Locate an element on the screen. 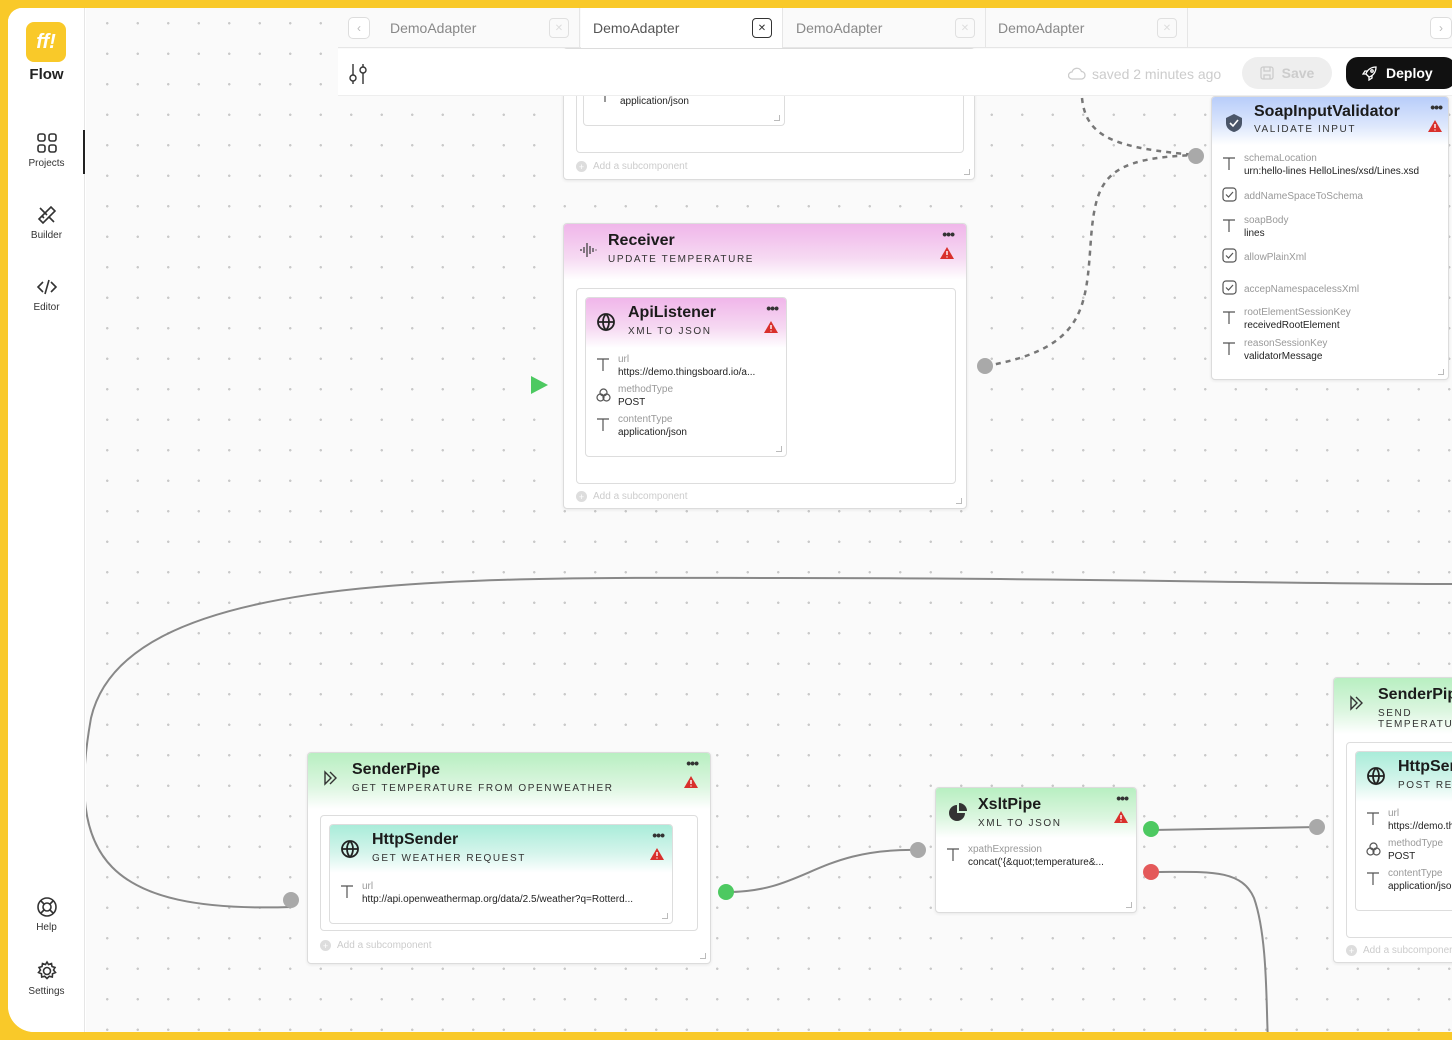  sidebar-item-label: Help is located at coordinates (46, 927).